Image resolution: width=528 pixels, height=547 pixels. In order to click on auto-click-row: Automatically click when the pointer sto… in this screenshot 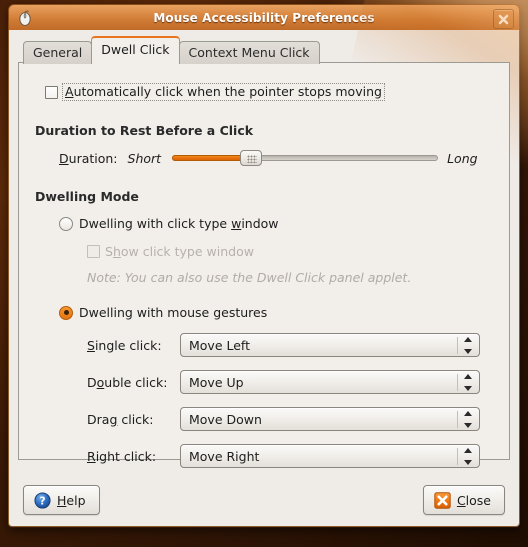, I will do `click(270, 92)`.